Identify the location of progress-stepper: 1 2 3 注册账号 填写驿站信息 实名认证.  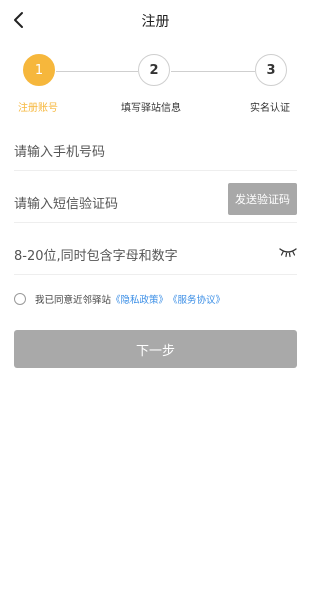
(155, 87).